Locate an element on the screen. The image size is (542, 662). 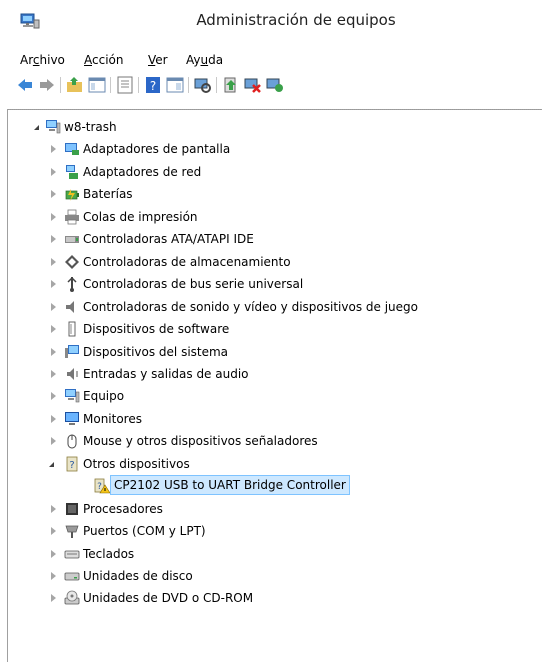
processor-icon is located at coordinates (72, 508).